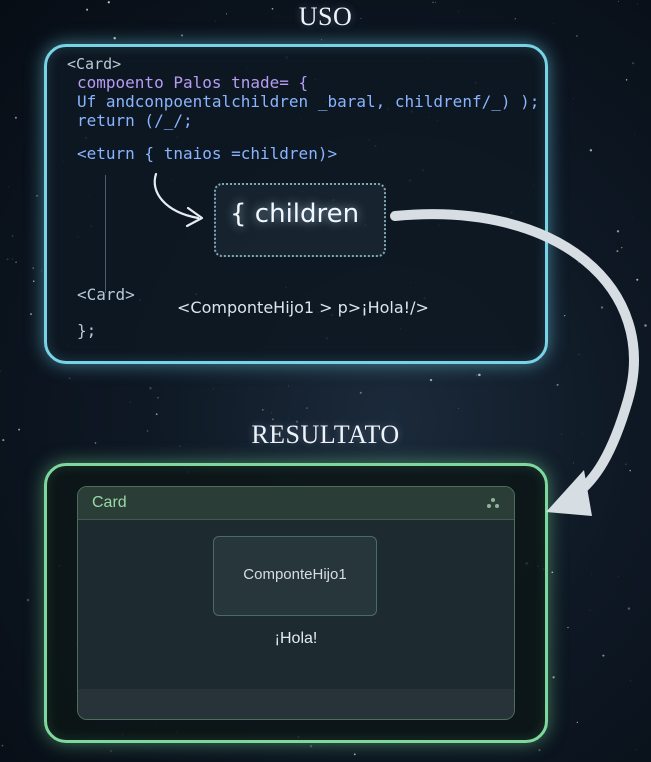 This screenshot has width=651, height=762. I want to click on child-component-label: ComponteHijo1, so click(295, 574).